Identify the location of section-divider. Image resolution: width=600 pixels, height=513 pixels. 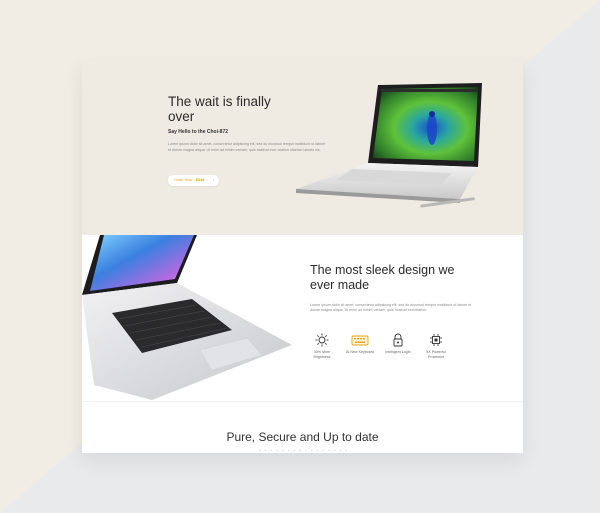
(302, 401).